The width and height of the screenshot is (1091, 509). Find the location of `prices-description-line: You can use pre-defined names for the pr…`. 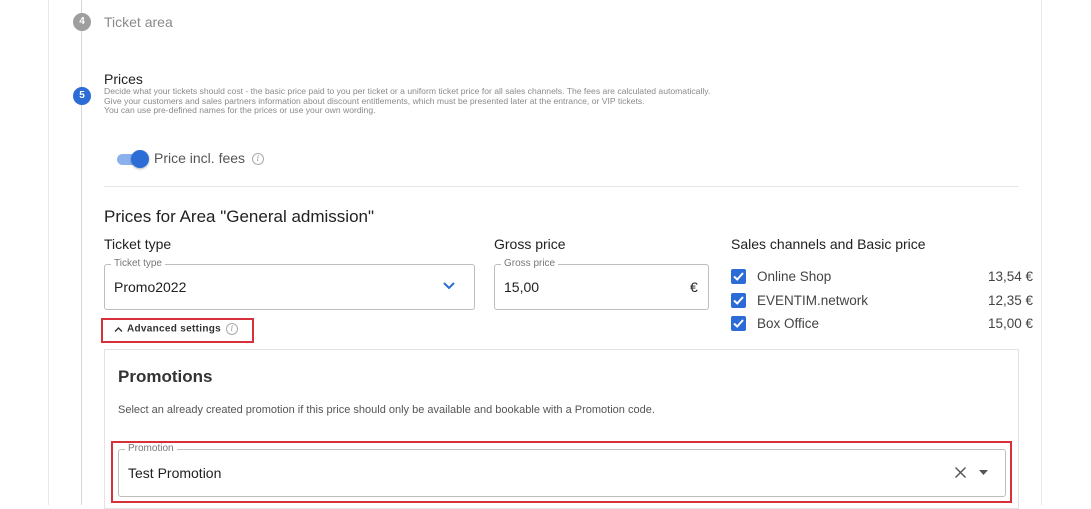

prices-description-line: You can use pre-defined names for the pr… is located at coordinates (240, 110).